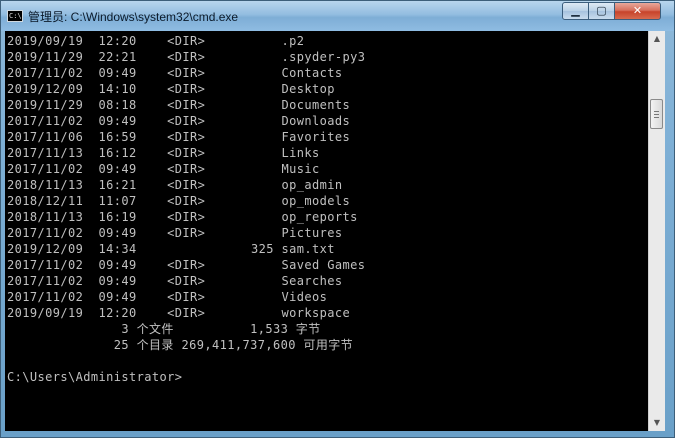 The image size is (675, 438). Describe the element at coordinates (175, 281) in the screenshot. I see `console-line: 2017/11/02 09:49 <DIR> Searches` at that location.